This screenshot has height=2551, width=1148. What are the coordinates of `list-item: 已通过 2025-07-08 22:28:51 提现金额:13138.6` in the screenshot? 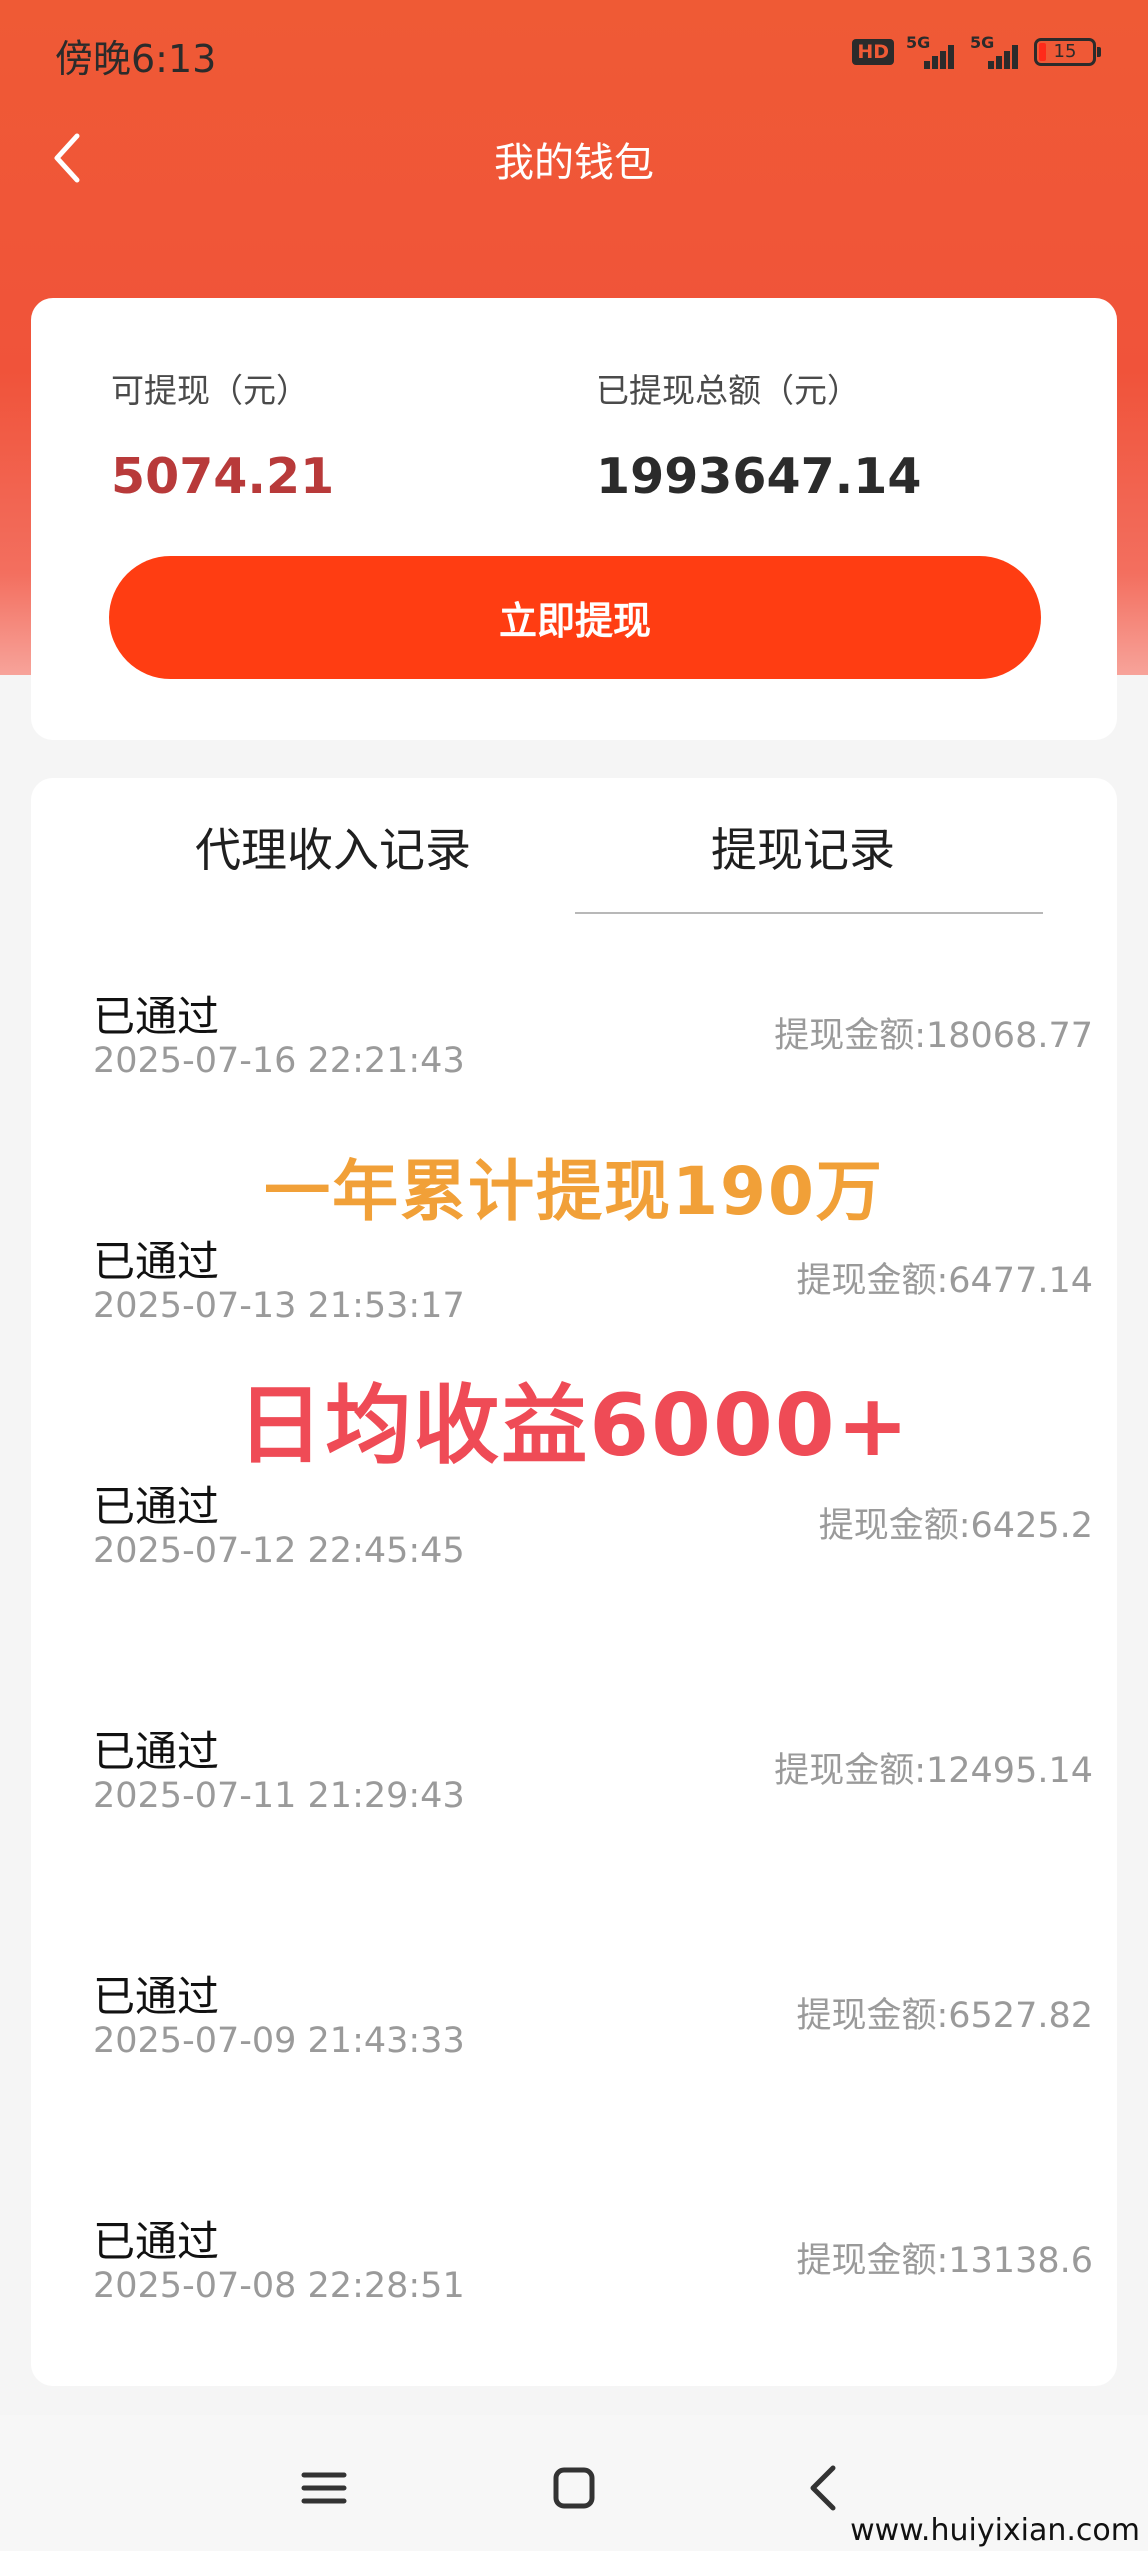 It's located at (574, 2278).